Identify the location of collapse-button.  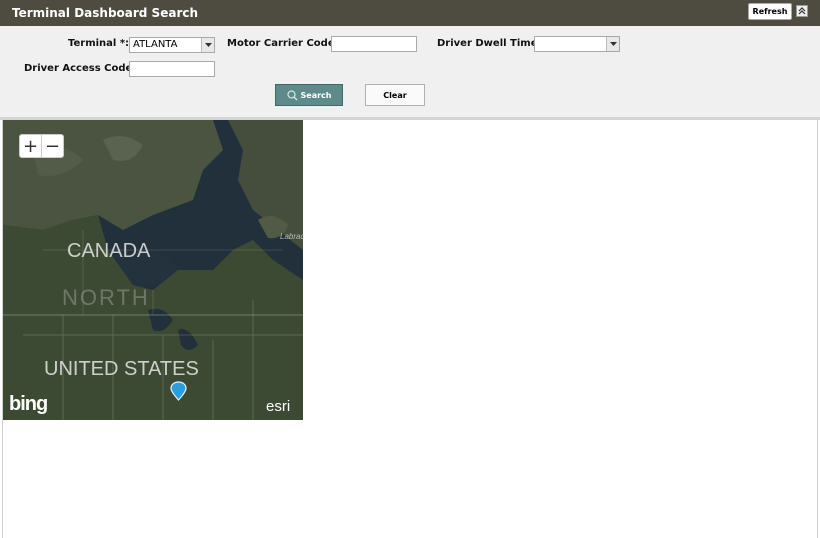
(802, 11).